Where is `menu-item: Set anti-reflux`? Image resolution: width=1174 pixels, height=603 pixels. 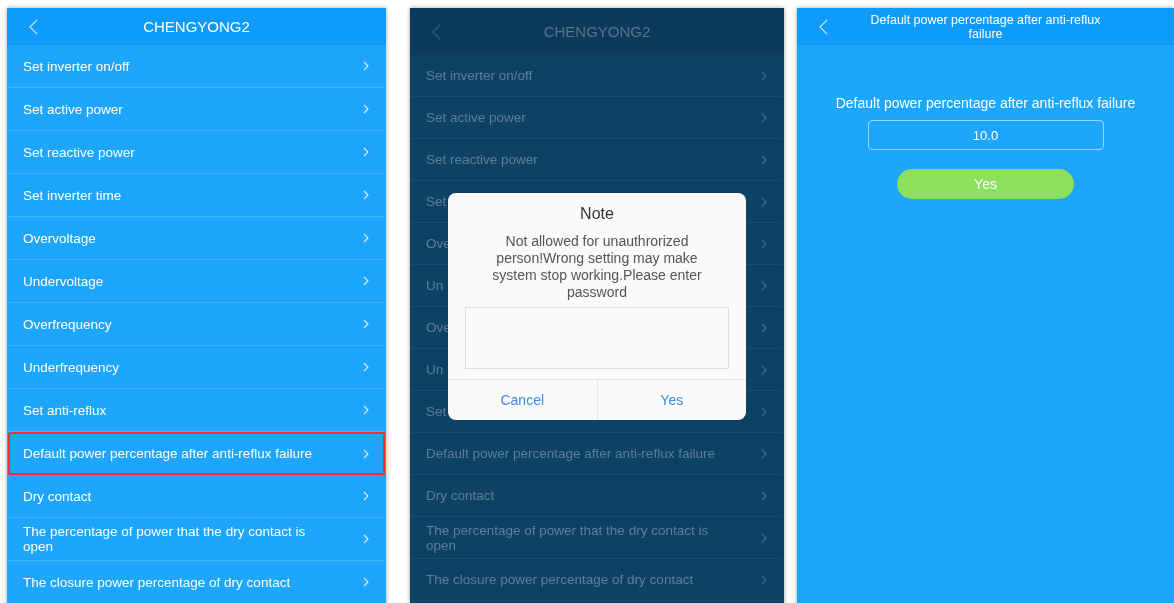 menu-item: Set anti-reflux is located at coordinates (196, 410).